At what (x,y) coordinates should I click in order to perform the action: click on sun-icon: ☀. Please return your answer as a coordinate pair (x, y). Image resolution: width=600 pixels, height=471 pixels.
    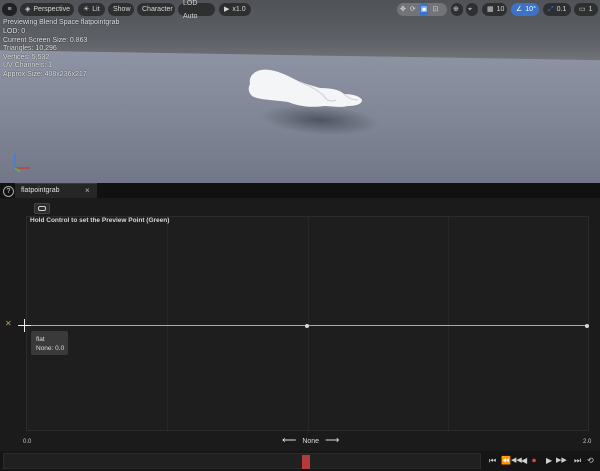
    Looking at the image, I should click on (86, 9).